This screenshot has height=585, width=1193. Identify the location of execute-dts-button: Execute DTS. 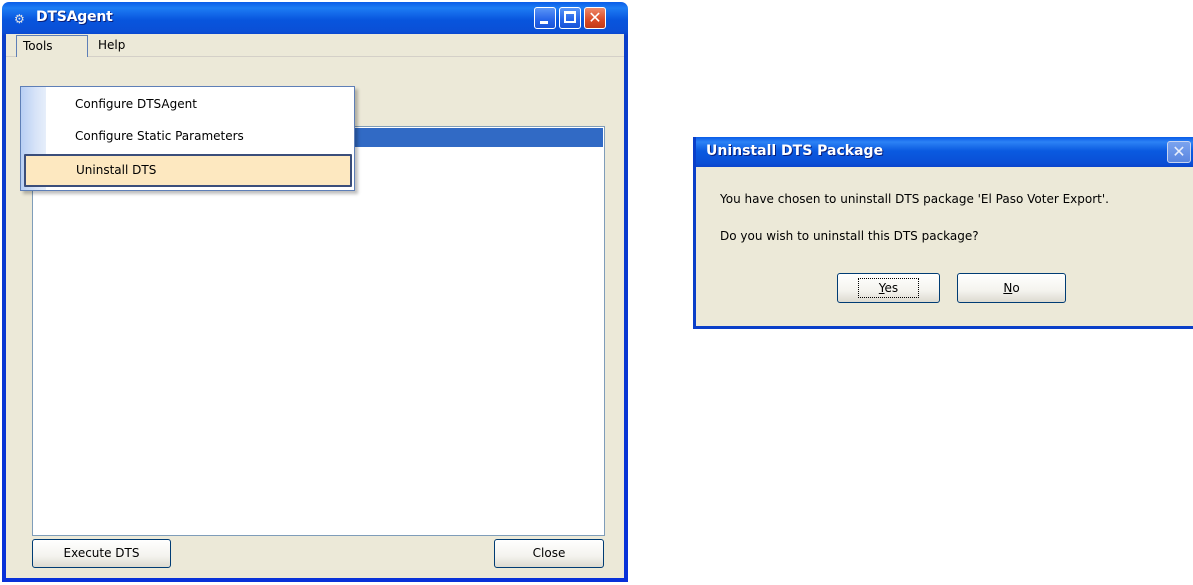
(101, 553).